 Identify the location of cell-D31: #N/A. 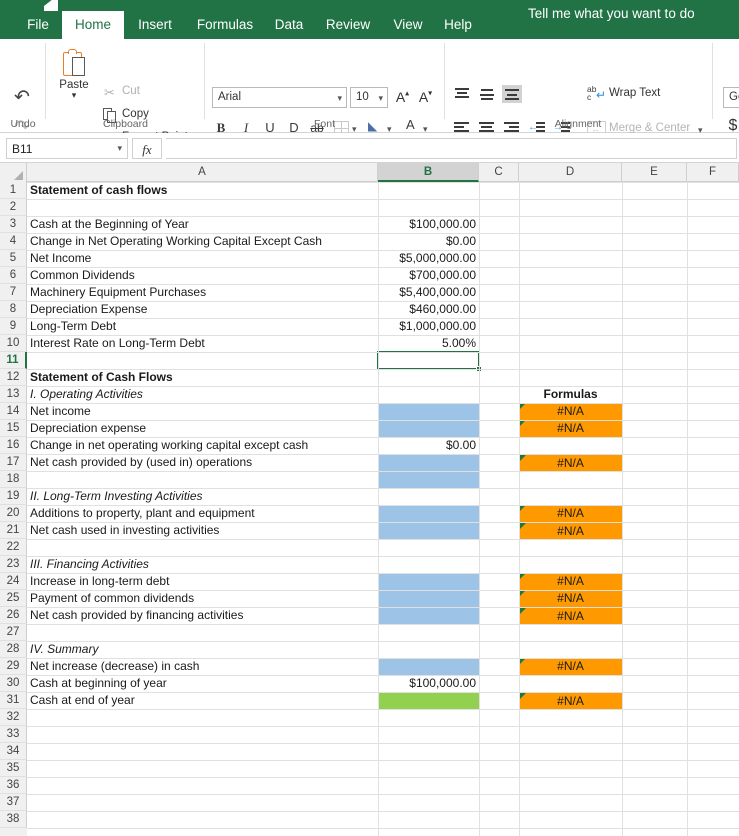
(570, 700).